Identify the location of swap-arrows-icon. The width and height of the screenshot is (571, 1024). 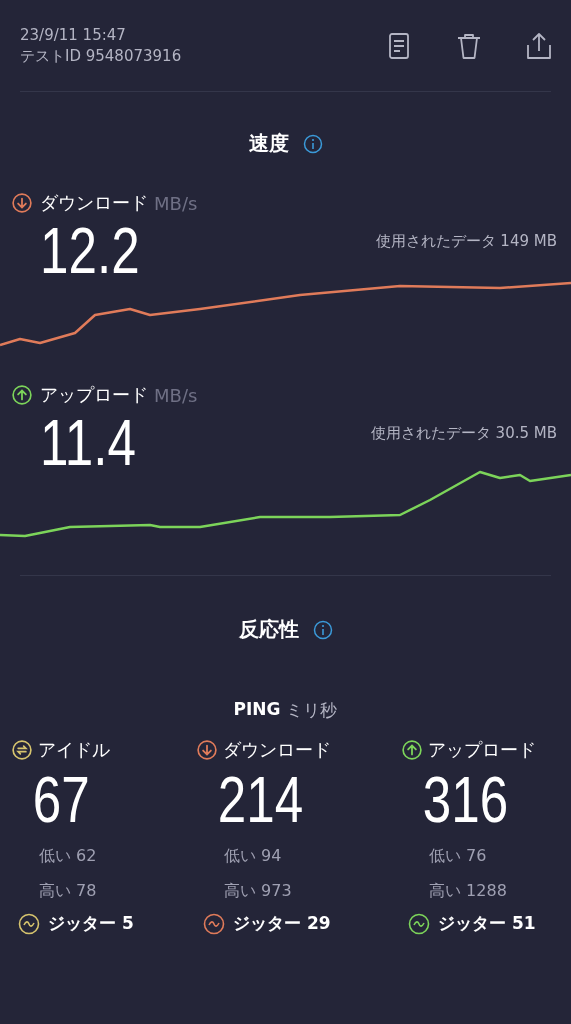
(22, 750).